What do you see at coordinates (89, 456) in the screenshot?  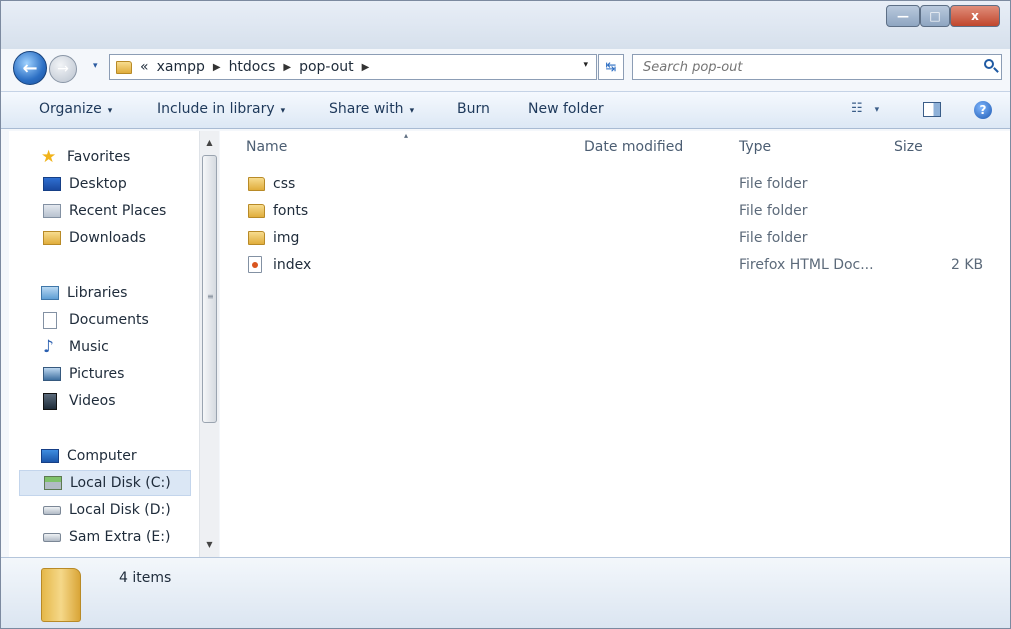 I see `sidebar-item-computer: Computer` at bounding box center [89, 456].